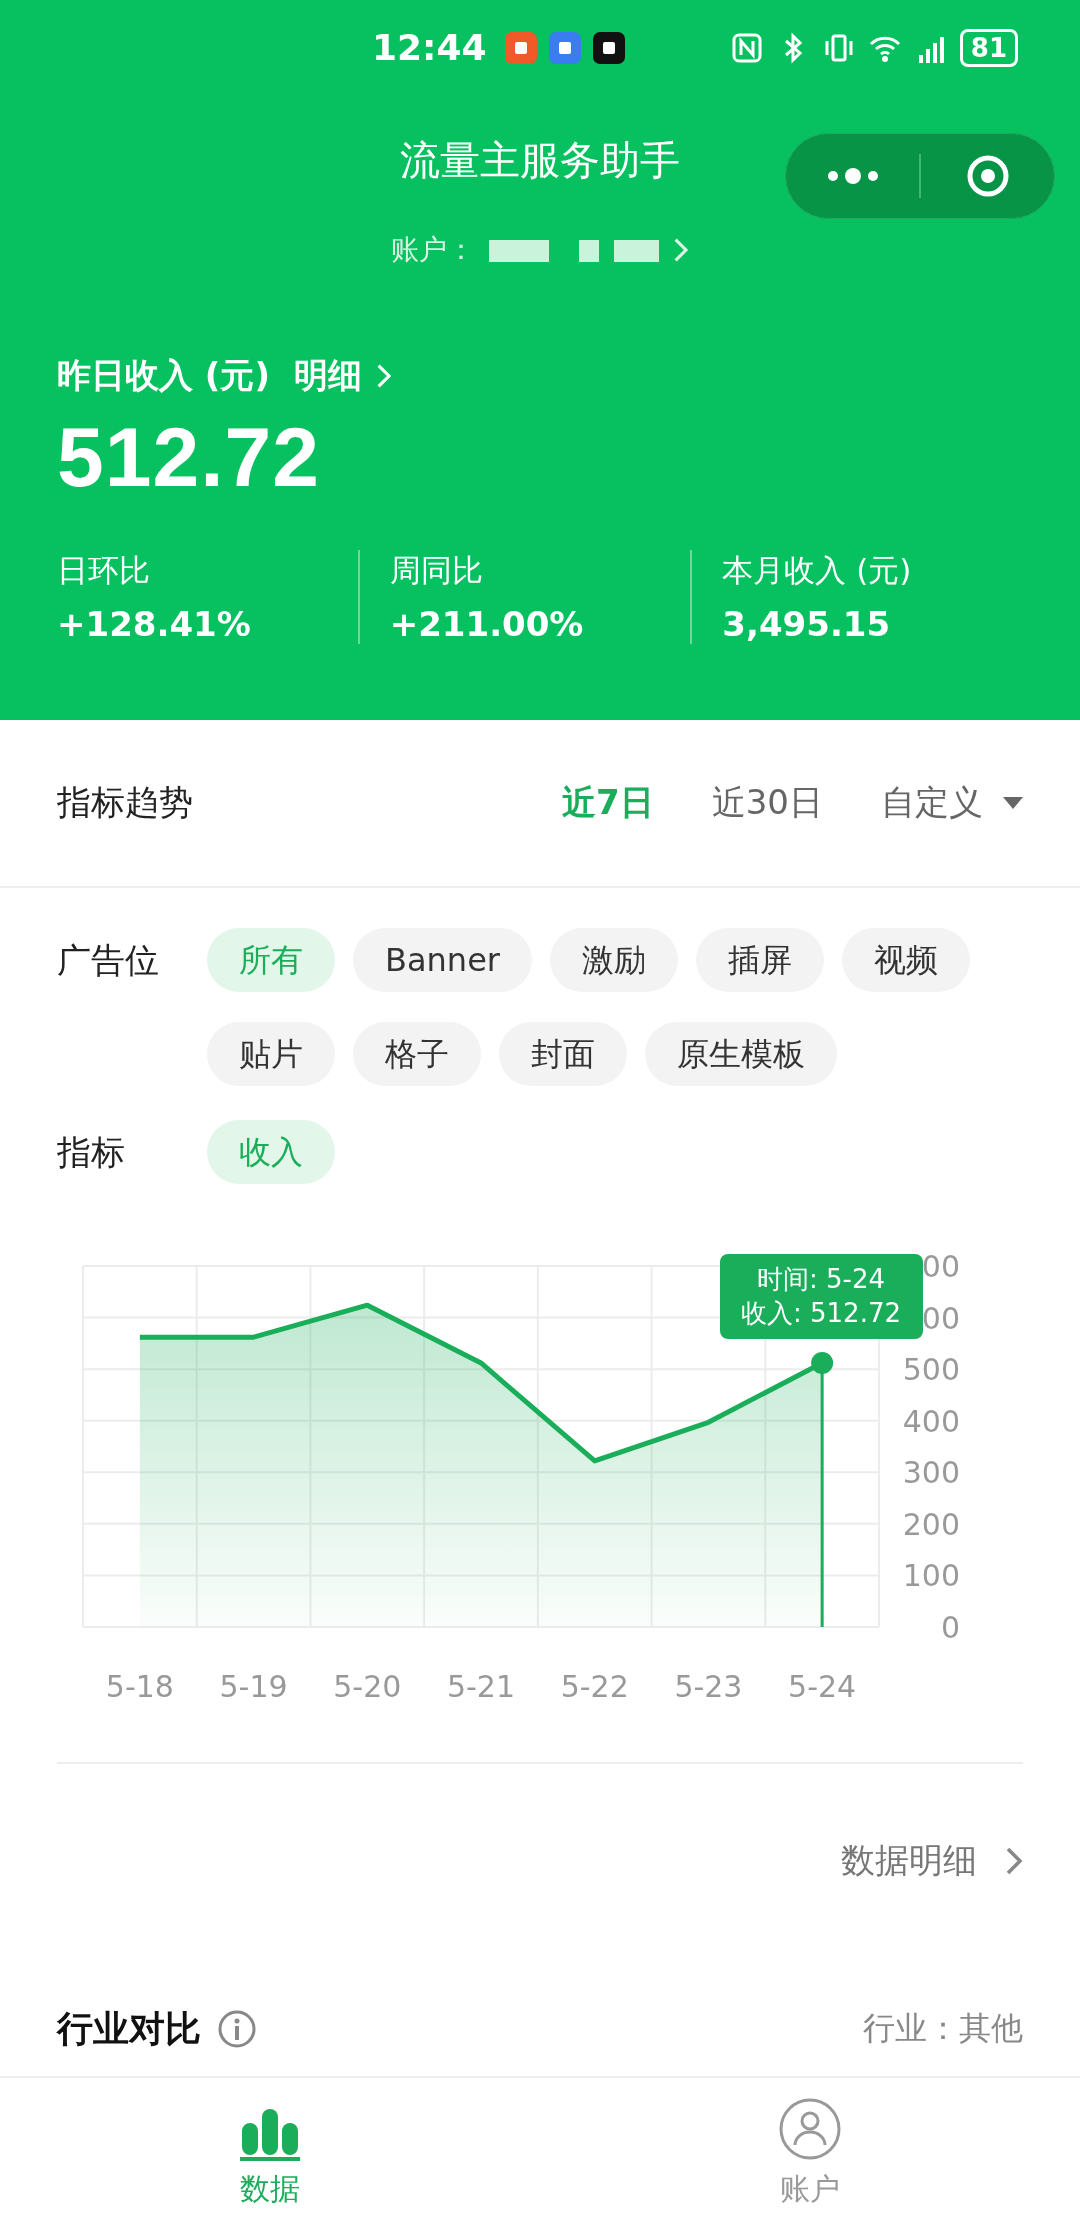  Describe the element at coordinates (807, 624) in the screenshot. I see `stat-value: 3,495.15` at that location.